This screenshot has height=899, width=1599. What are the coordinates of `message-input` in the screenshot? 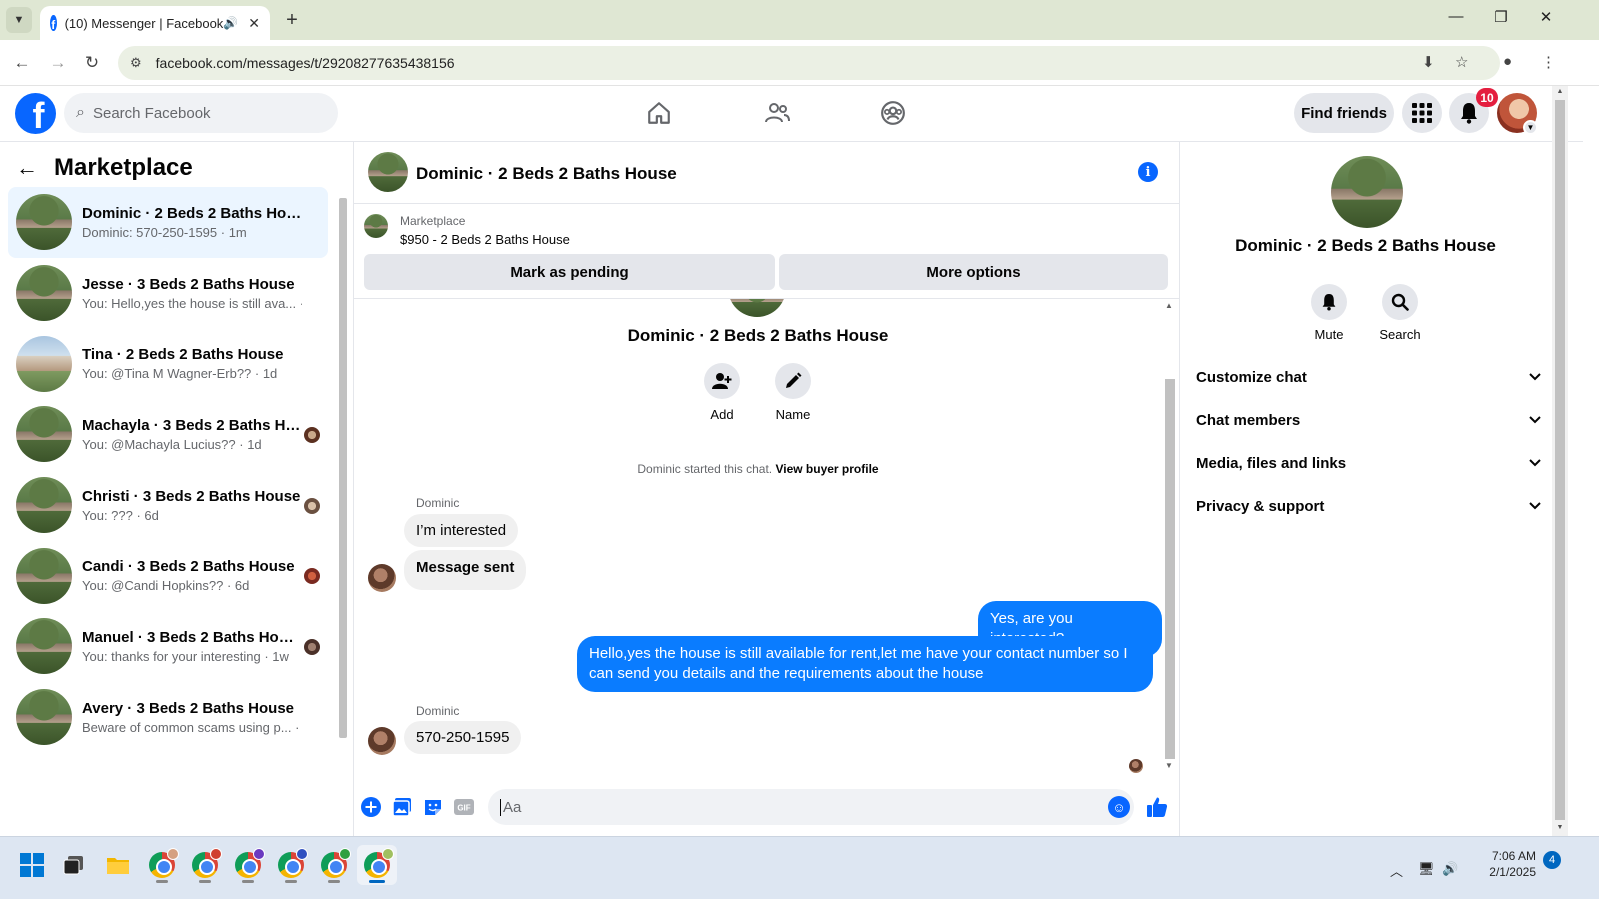 It's located at (790, 807).